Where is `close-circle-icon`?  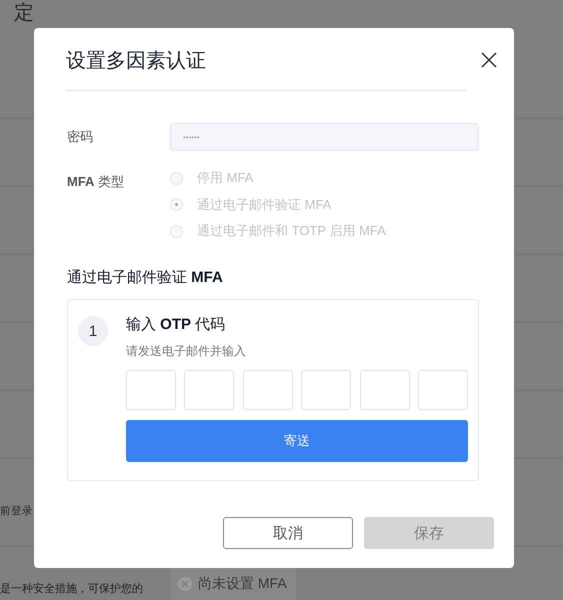
close-circle-icon is located at coordinates (185, 584).